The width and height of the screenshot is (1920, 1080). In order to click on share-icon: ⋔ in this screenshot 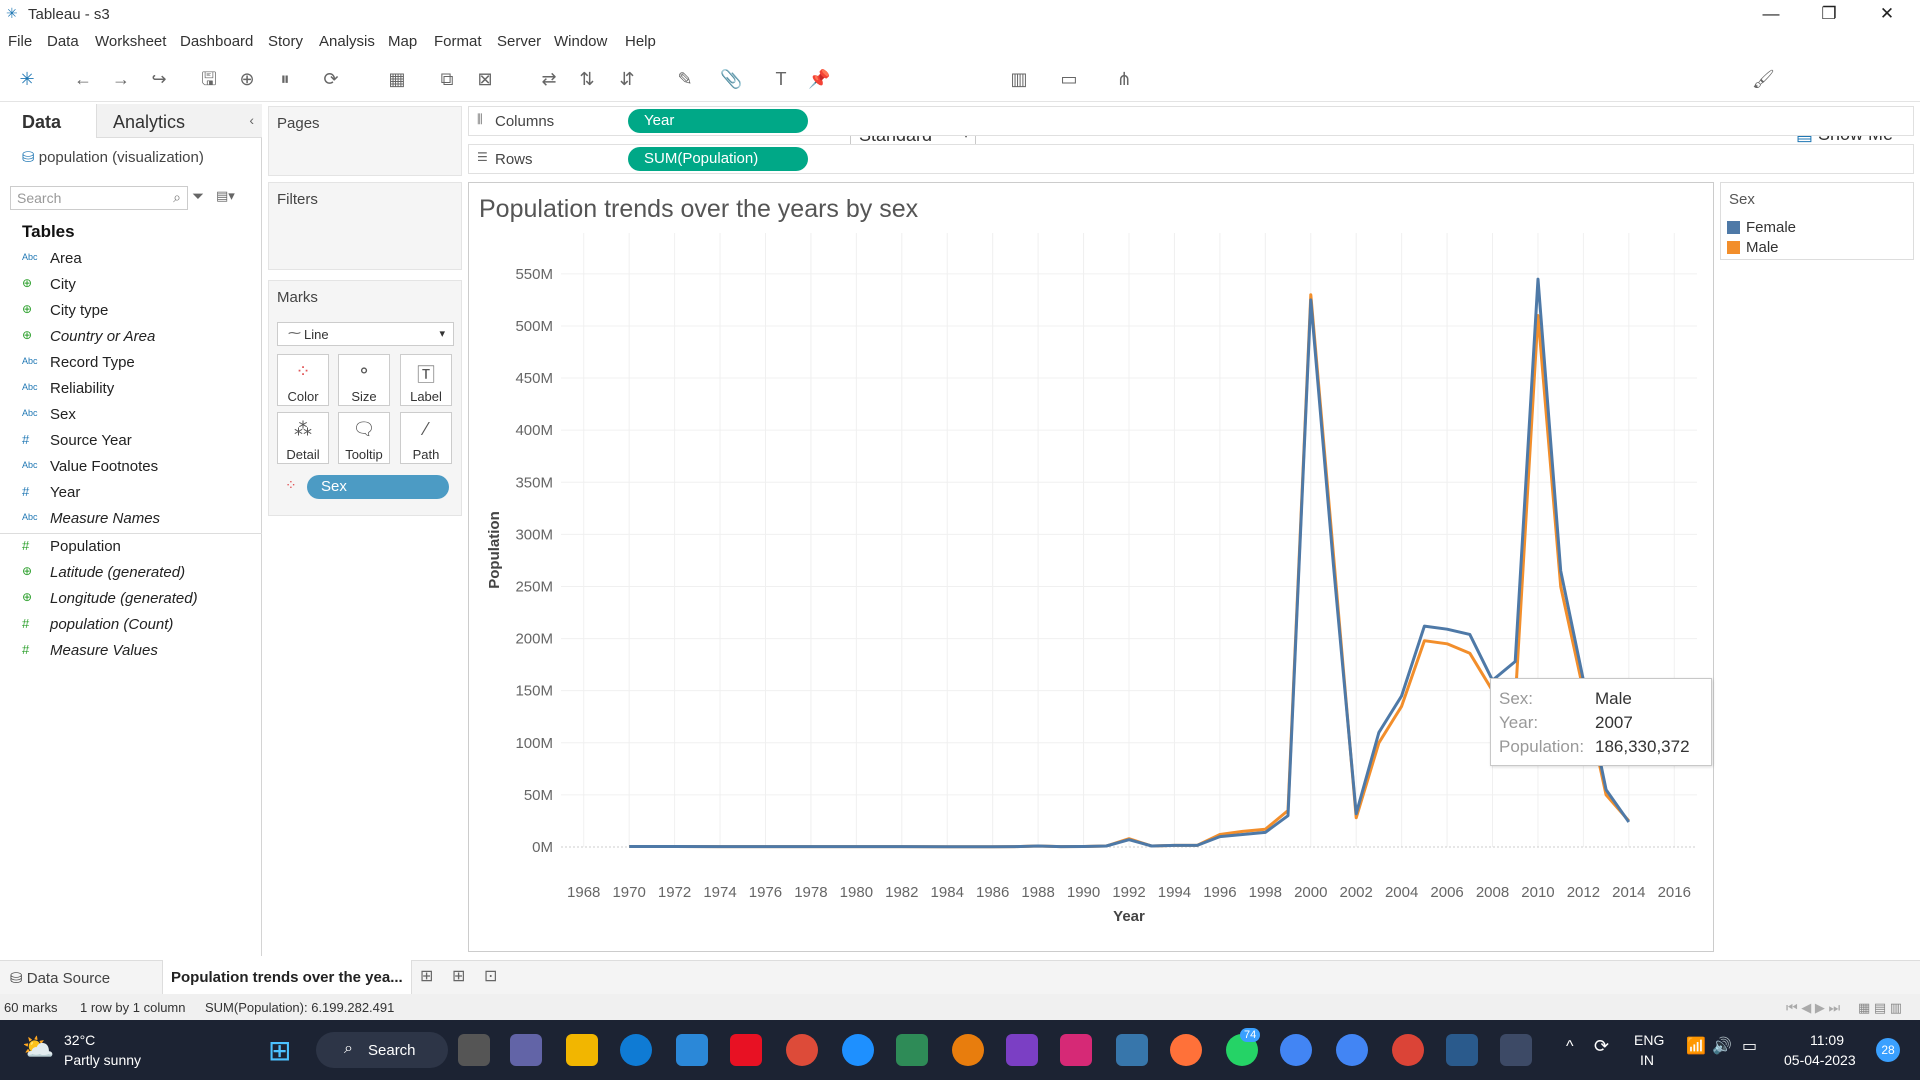, I will do `click(1124, 79)`.